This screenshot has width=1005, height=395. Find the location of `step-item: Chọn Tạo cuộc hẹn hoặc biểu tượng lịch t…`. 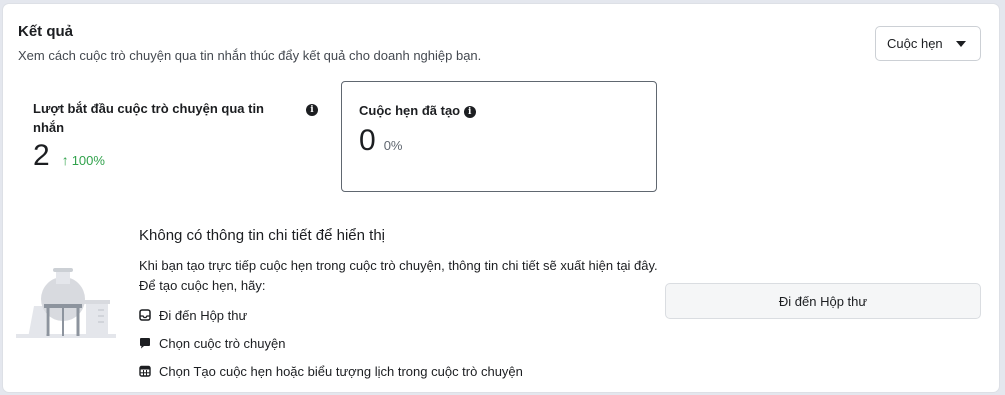

step-item: Chọn Tạo cuộc hẹn hoặc biểu tượng lịch t… is located at coordinates (331, 371).